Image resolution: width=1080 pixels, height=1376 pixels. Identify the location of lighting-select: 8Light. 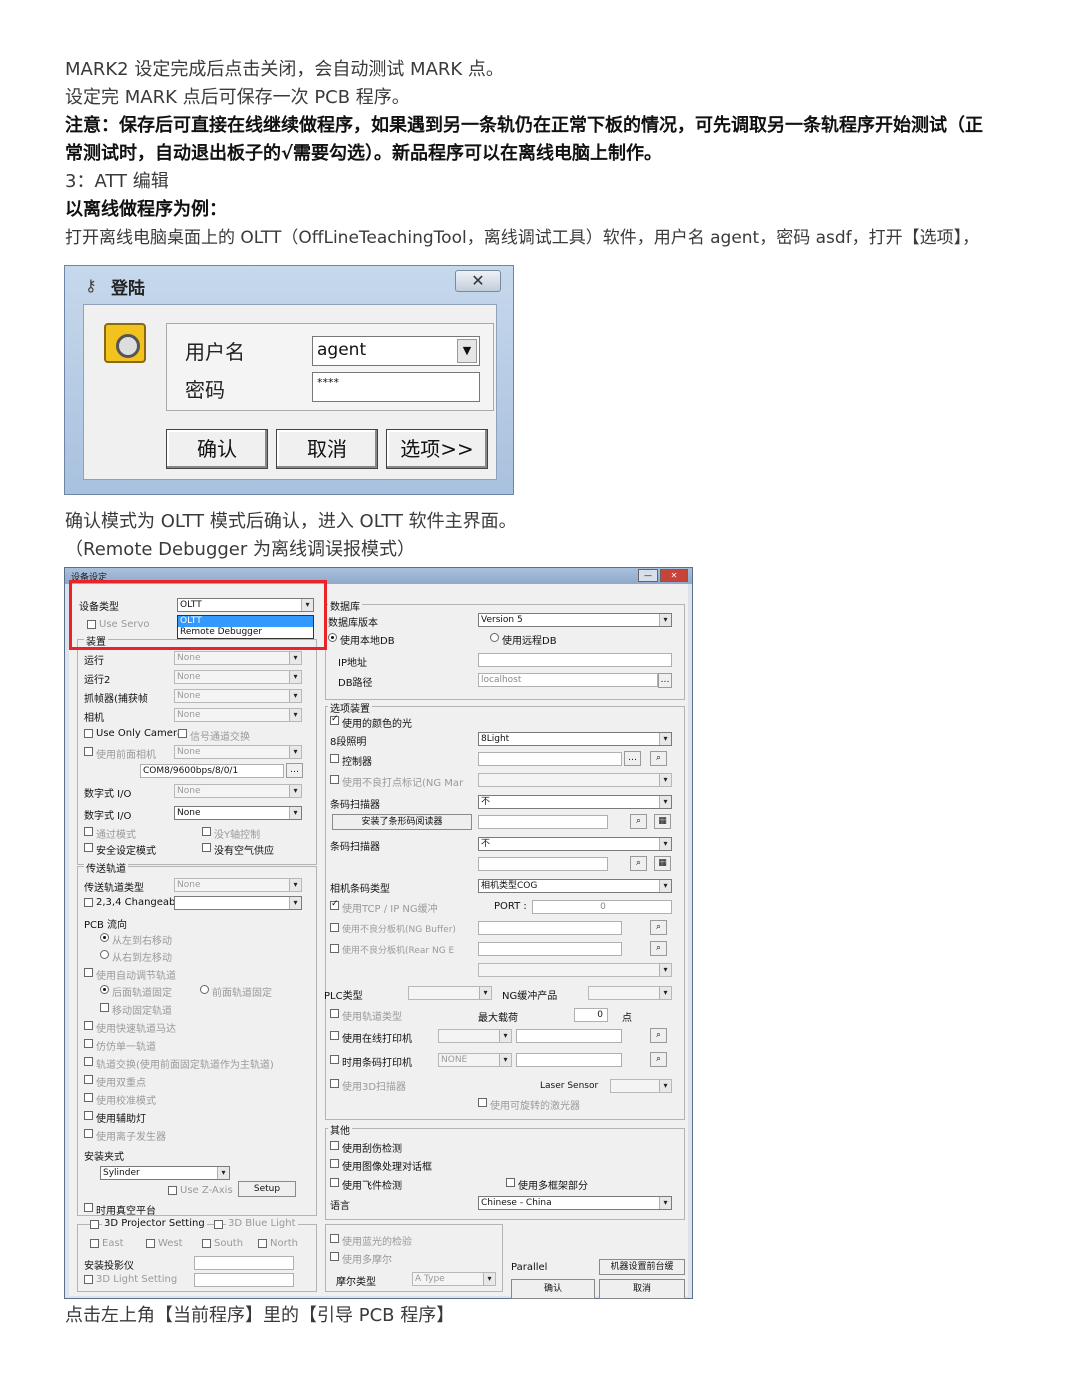
(575, 739).